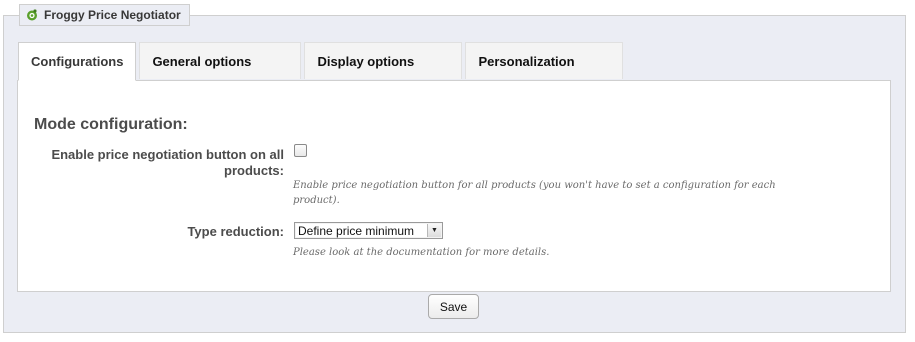 The width and height of the screenshot is (915, 342). I want to click on tab-personalization: Personalization, so click(544, 60).